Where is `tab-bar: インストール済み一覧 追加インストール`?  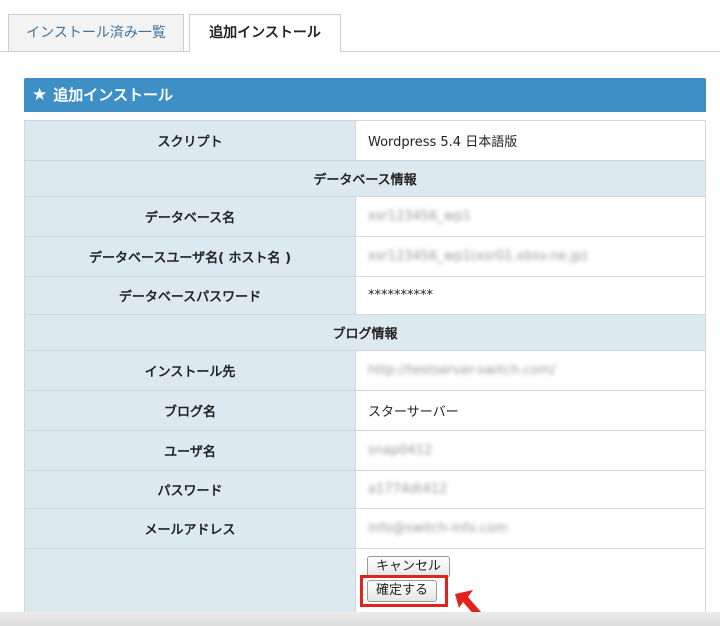 tab-bar: インストール済み一覧 追加インストール is located at coordinates (360, 26).